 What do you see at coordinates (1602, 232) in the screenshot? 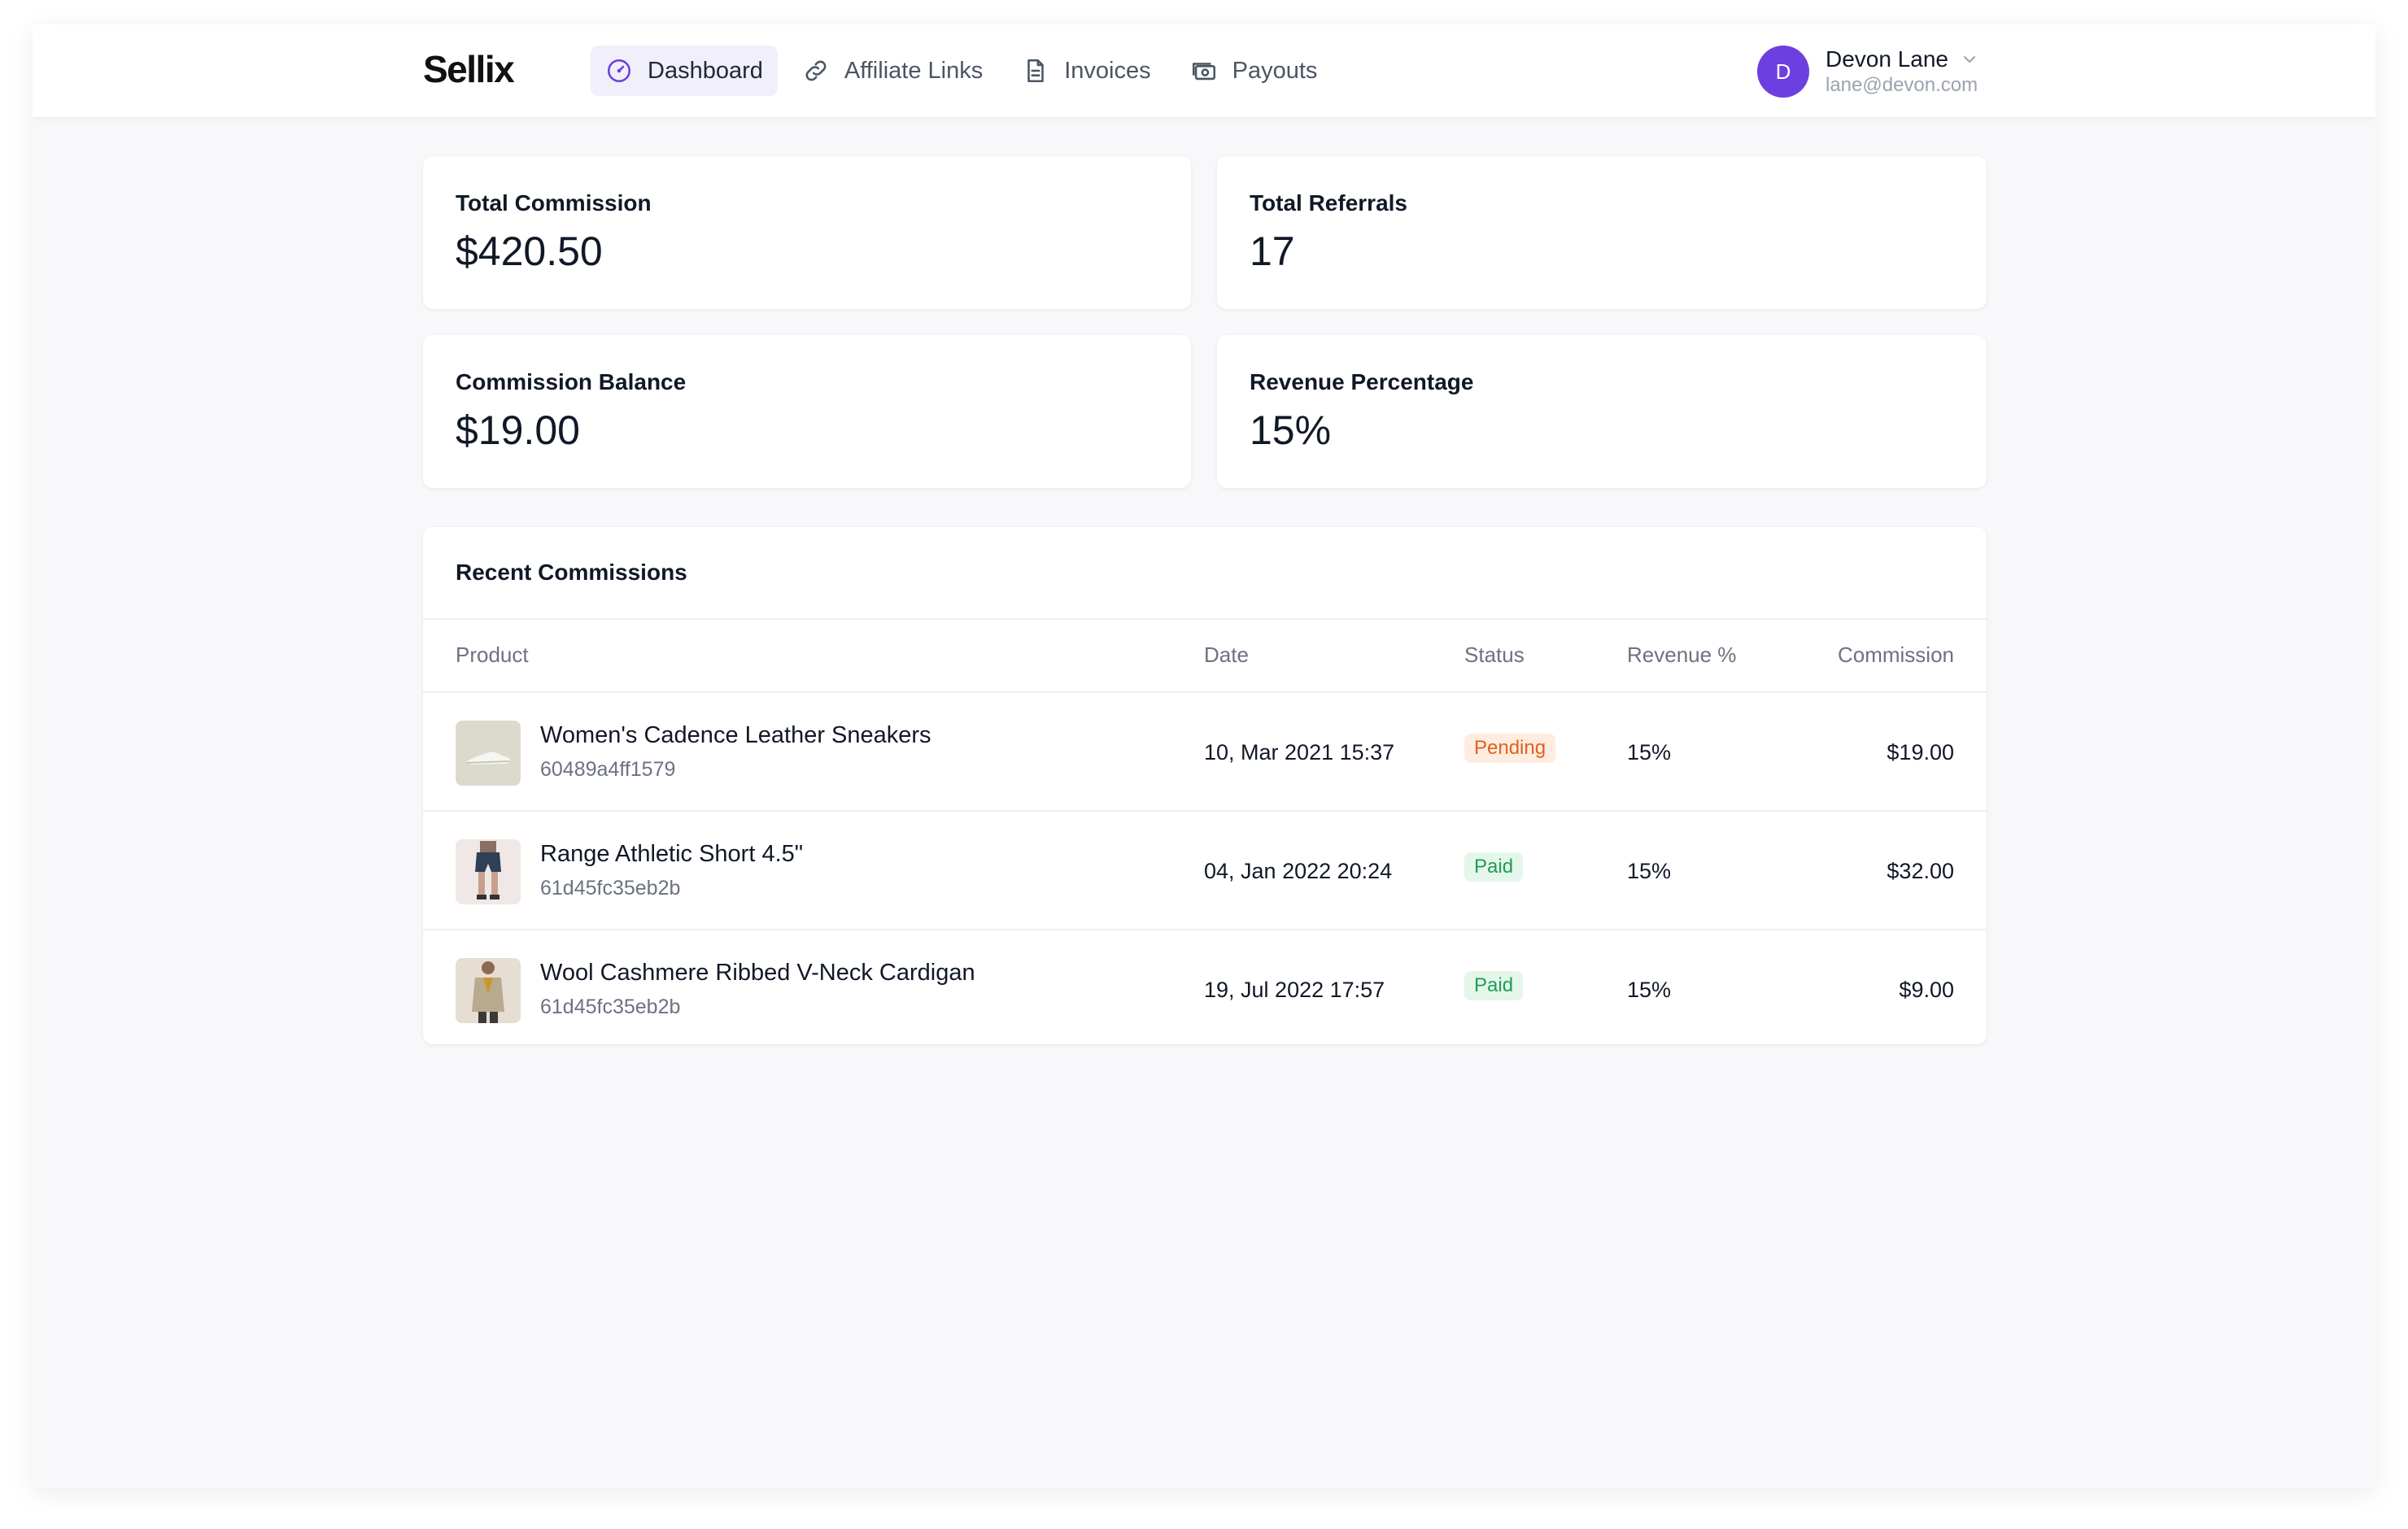
I see `stat-card-total-referrals: Total Referrals 17` at bounding box center [1602, 232].